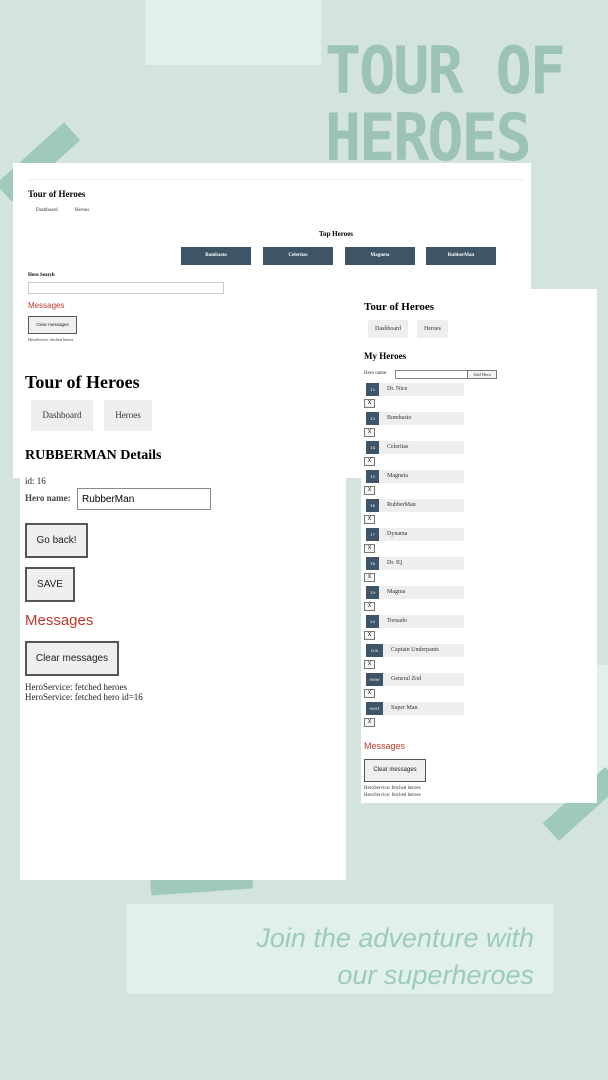  What do you see at coordinates (298, 256) in the screenshot?
I see `top-hero-celeritas: Celeritas` at bounding box center [298, 256].